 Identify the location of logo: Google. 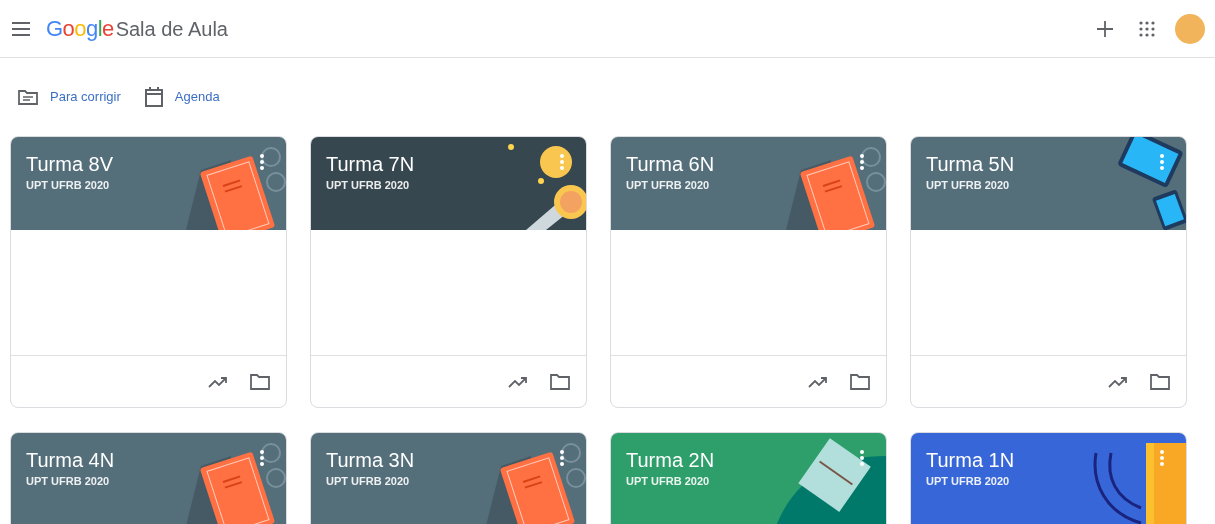
(80, 29).